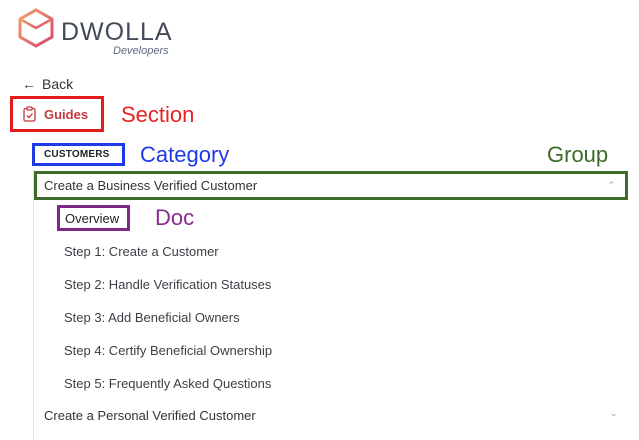 The image size is (639, 440). Describe the element at coordinates (614, 413) in the screenshot. I see `chevron-down-icon: ⌄` at that location.